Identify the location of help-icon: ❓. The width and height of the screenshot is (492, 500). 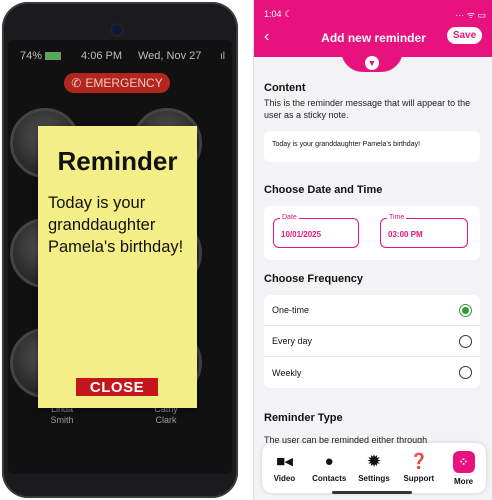
(419, 461).